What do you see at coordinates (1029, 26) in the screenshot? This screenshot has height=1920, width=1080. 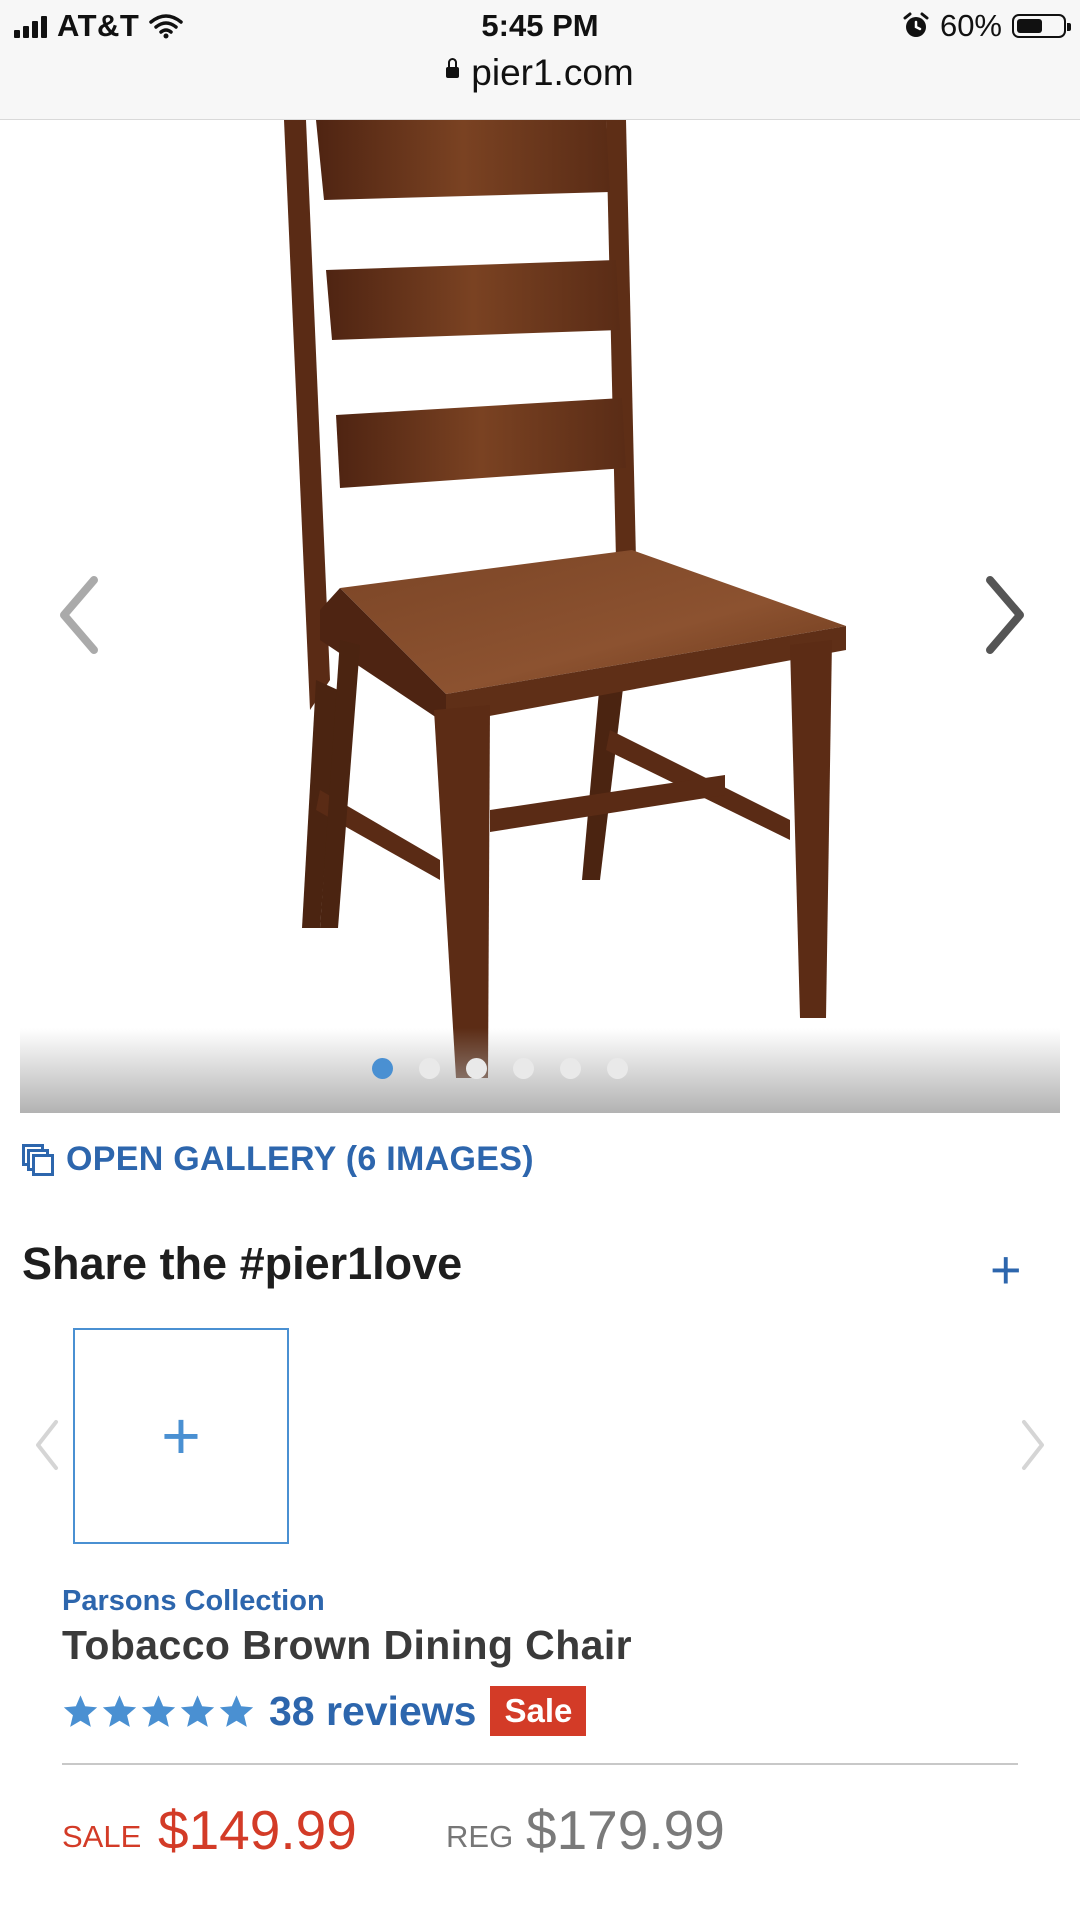 I see `battery-fill` at bounding box center [1029, 26].